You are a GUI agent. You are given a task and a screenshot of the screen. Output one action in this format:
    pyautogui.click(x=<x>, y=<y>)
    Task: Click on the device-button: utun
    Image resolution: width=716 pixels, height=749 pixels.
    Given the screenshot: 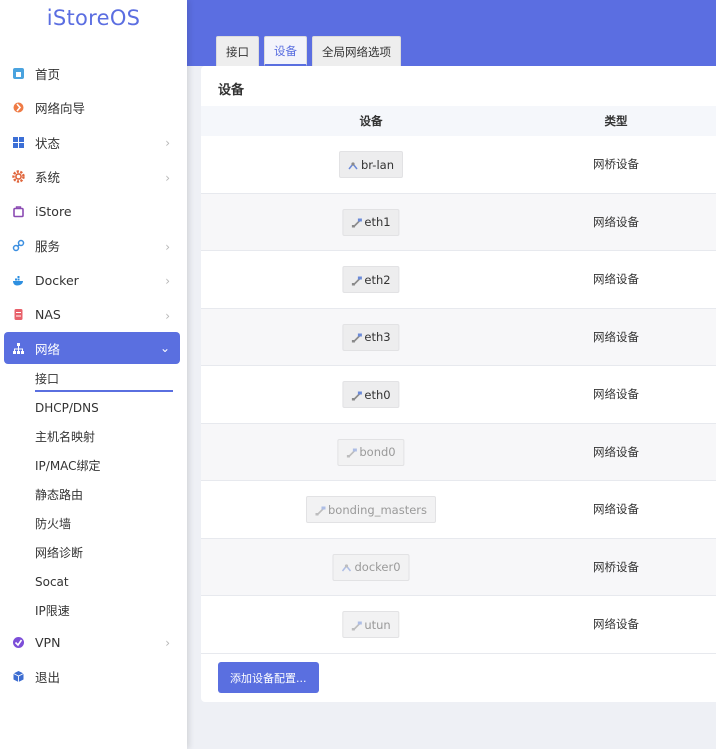 What is the action you would take?
    pyautogui.click(x=371, y=624)
    